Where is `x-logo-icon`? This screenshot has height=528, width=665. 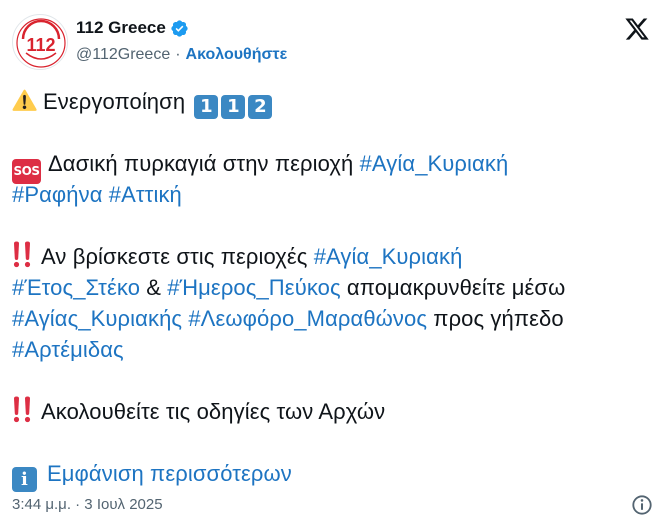 x-logo-icon is located at coordinates (637, 29).